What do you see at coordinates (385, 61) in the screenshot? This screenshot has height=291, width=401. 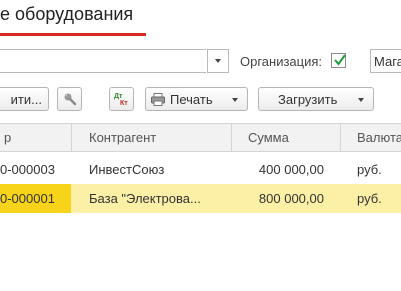 I see `organization-field: Мага` at bounding box center [385, 61].